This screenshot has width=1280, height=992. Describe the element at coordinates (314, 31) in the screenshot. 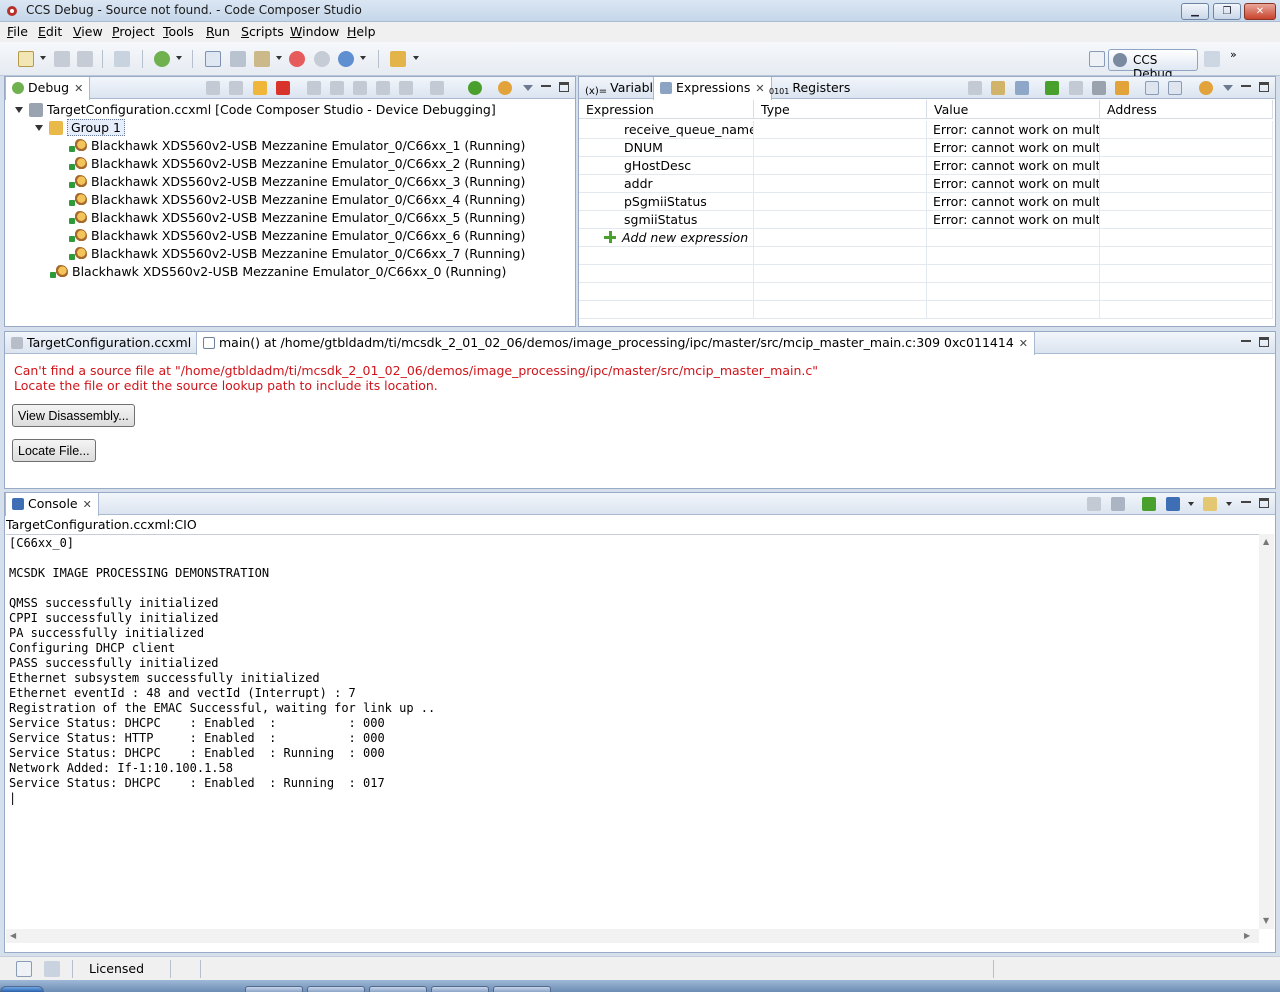

I see `menu-window: Window` at that location.